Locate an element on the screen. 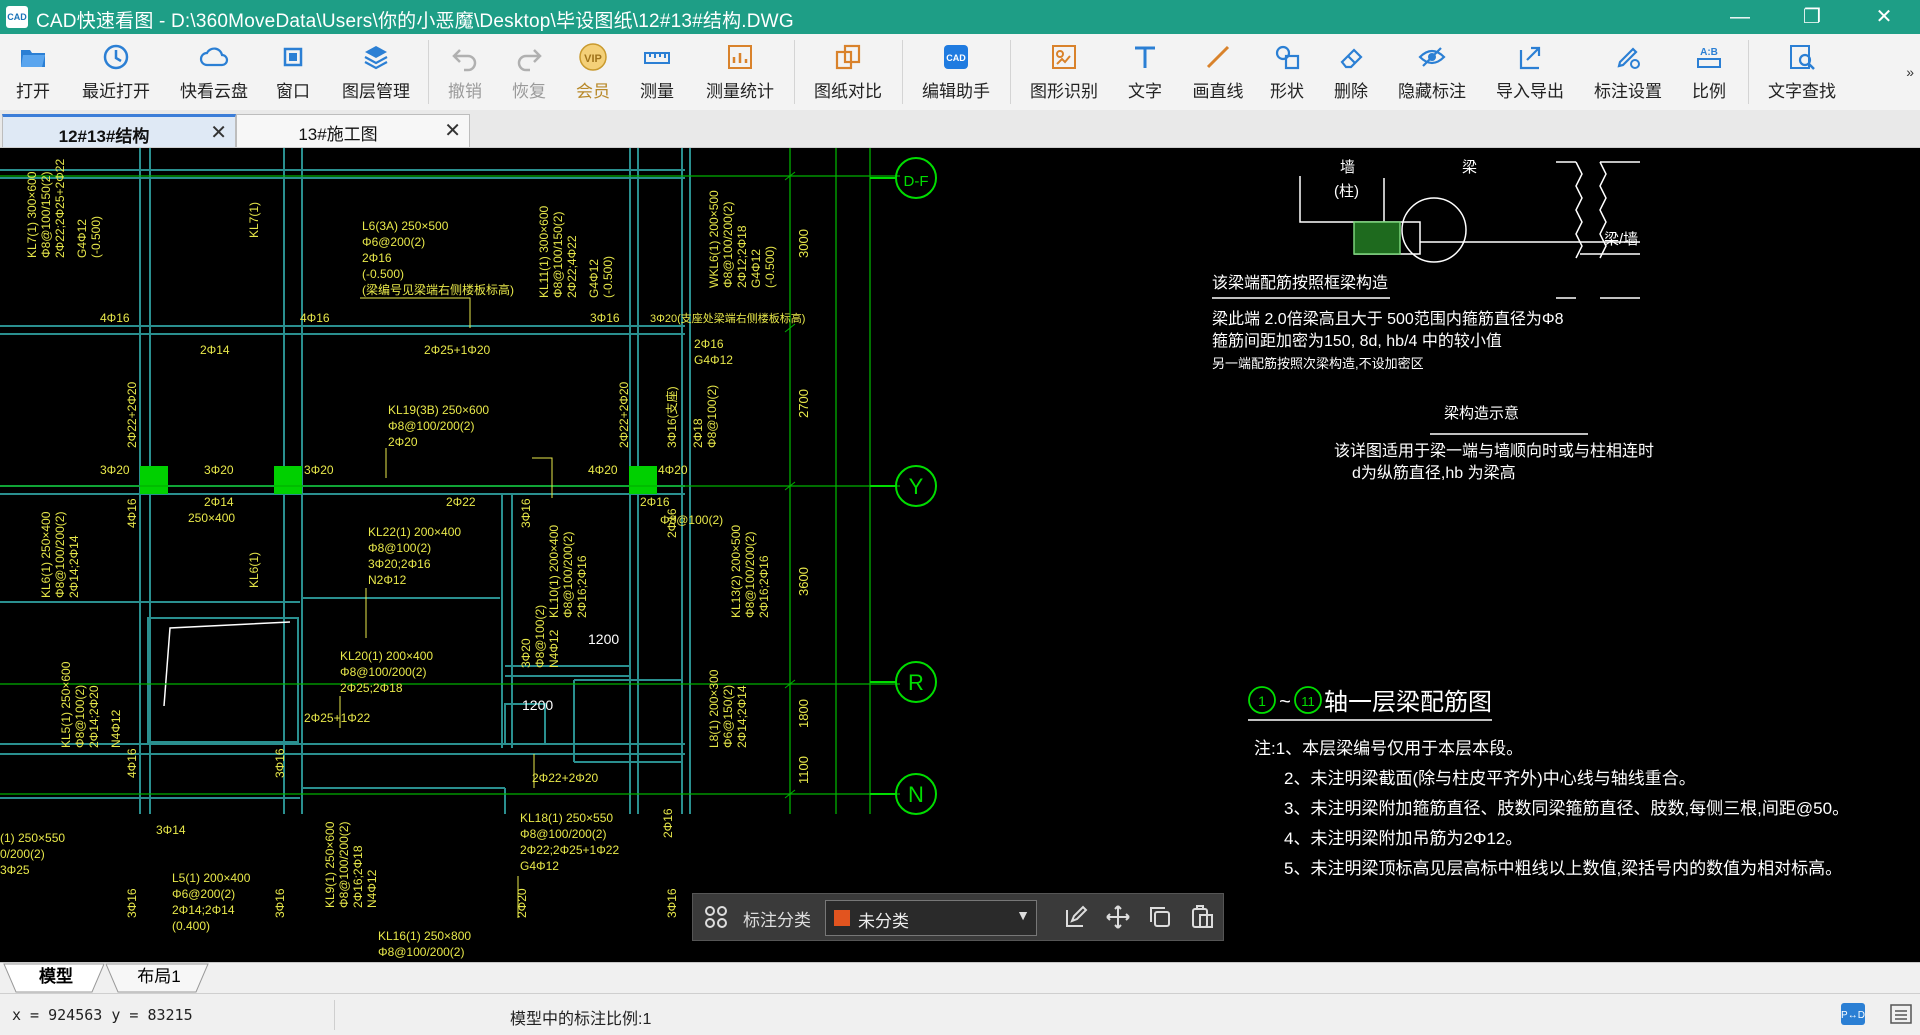 This screenshot has height=1035, width=1920. import-export-button: 导入导出 is located at coordinates (1530, 73).